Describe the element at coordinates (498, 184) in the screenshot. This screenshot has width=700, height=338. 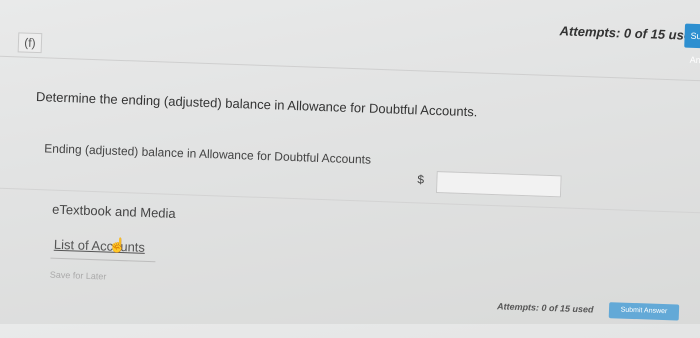
I see `ending-balance-input` at that location.